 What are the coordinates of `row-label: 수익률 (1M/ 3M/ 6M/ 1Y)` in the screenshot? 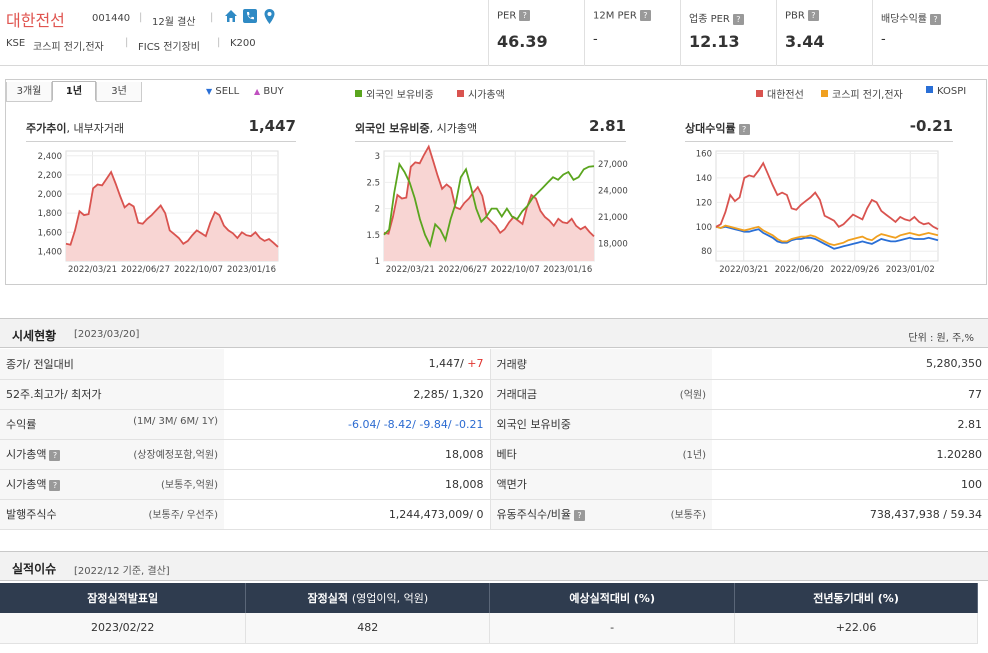 It's located at (112, 424).